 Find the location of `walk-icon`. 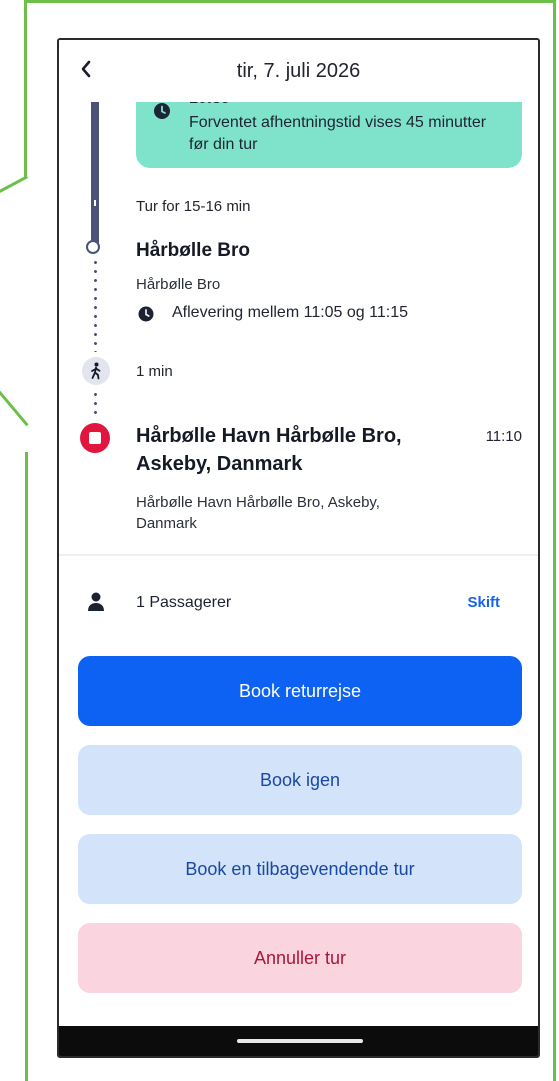

walk-icon is located at coordinates (96, 371).